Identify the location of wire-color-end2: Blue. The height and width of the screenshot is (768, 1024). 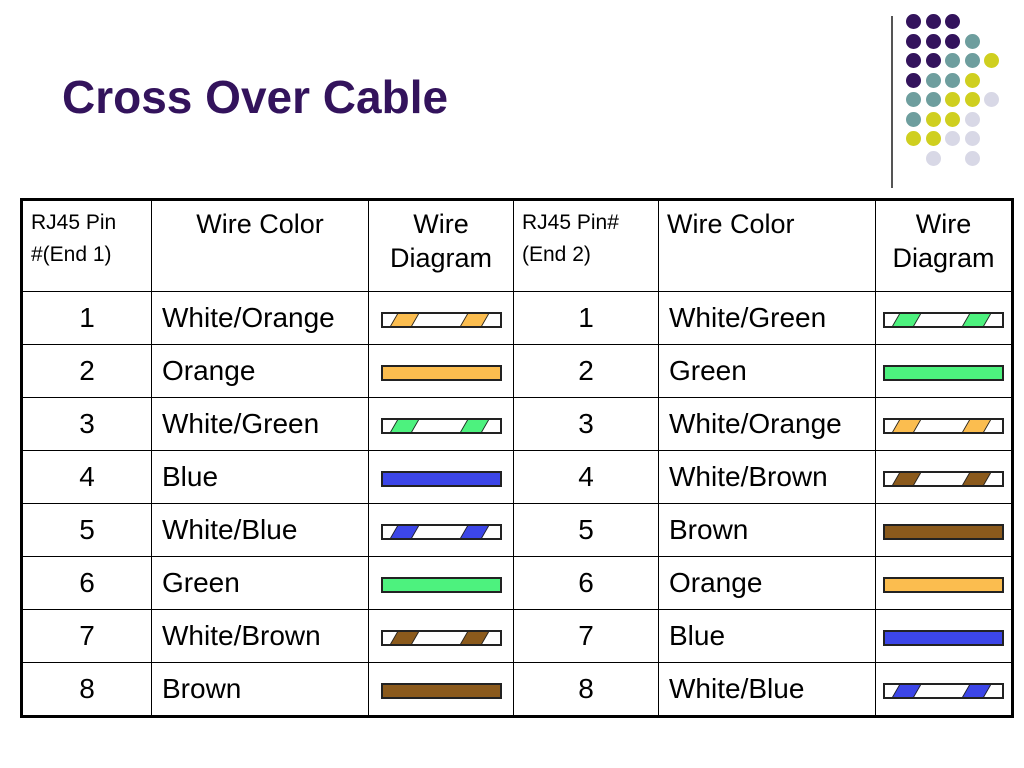
(767, 636).